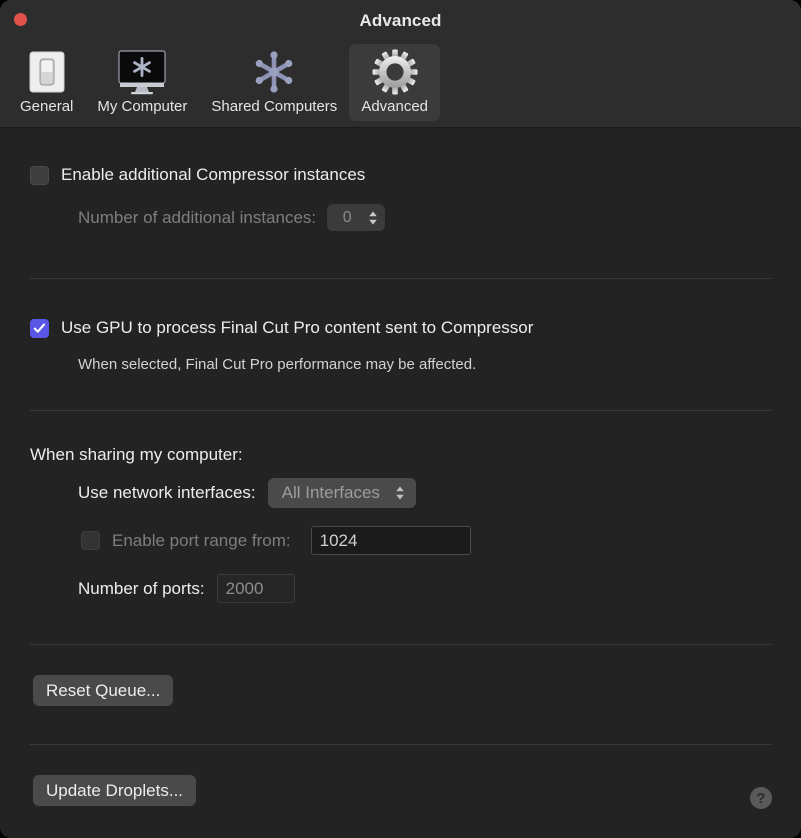  Describe the element at coordinates (761, 798) in the screenshot. I see `help-button: ?` at that location.